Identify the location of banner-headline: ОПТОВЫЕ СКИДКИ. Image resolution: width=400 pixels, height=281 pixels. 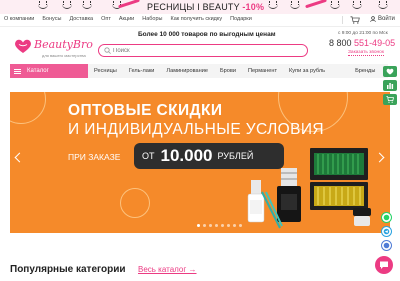
(145, 110).